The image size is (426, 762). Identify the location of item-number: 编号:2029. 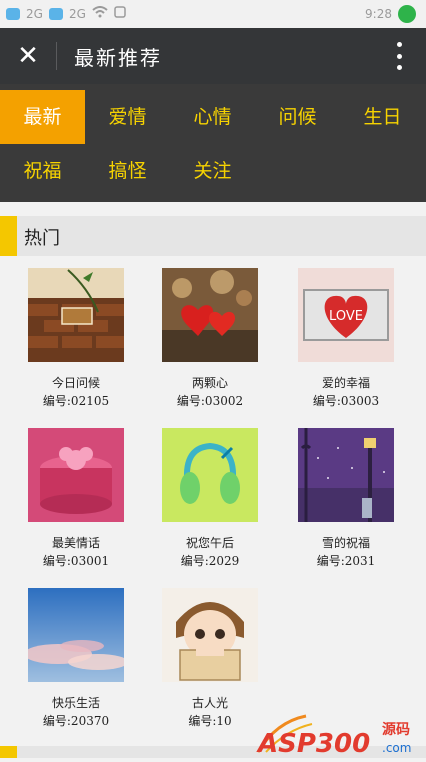
(210, 561).